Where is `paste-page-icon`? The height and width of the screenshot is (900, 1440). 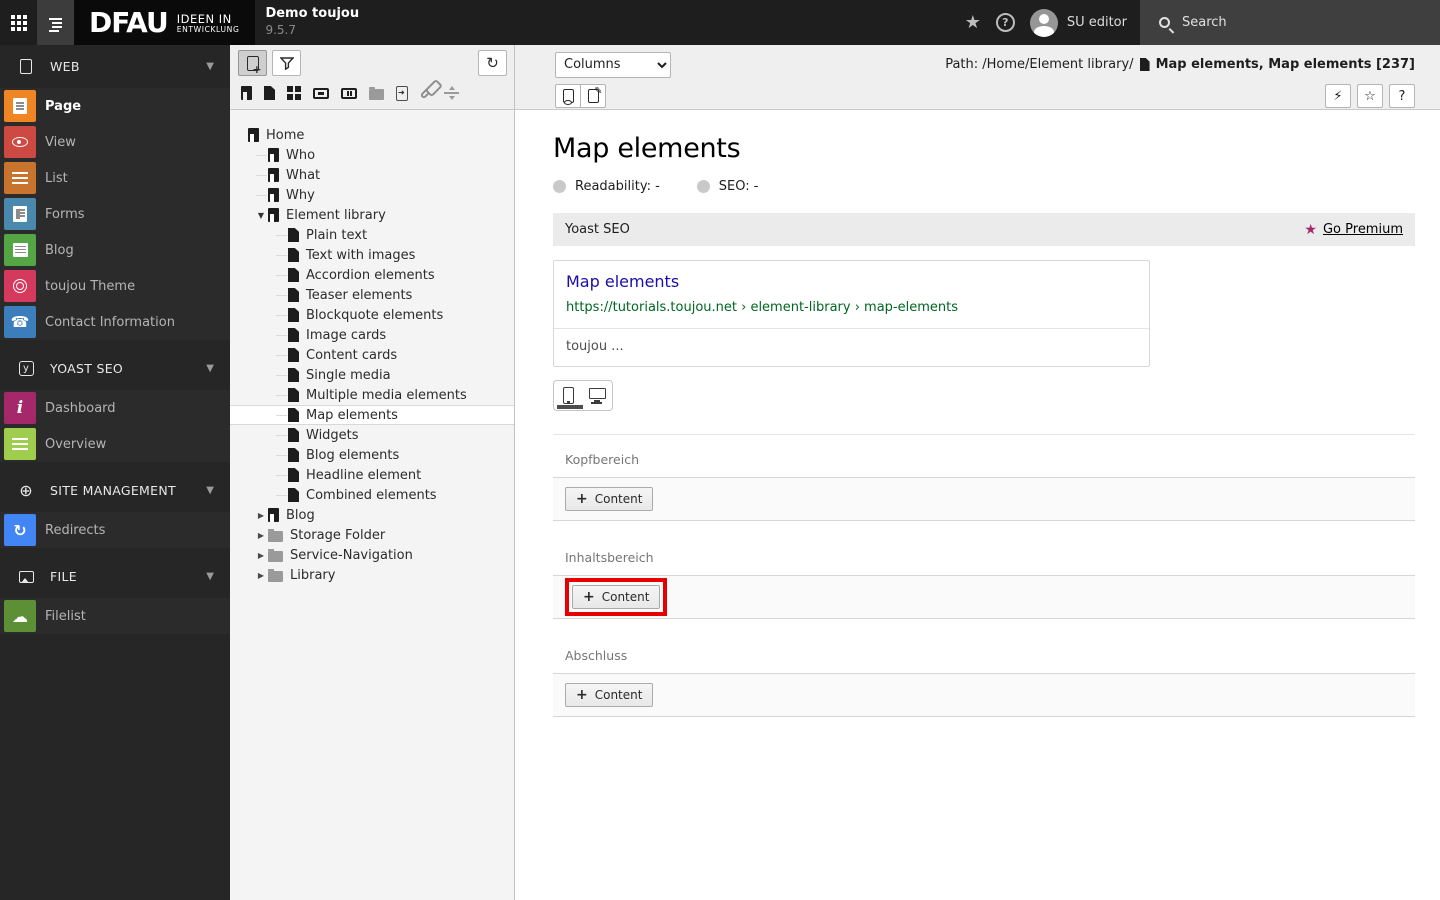
paste-page-icon is located at coordinates (402, 93).